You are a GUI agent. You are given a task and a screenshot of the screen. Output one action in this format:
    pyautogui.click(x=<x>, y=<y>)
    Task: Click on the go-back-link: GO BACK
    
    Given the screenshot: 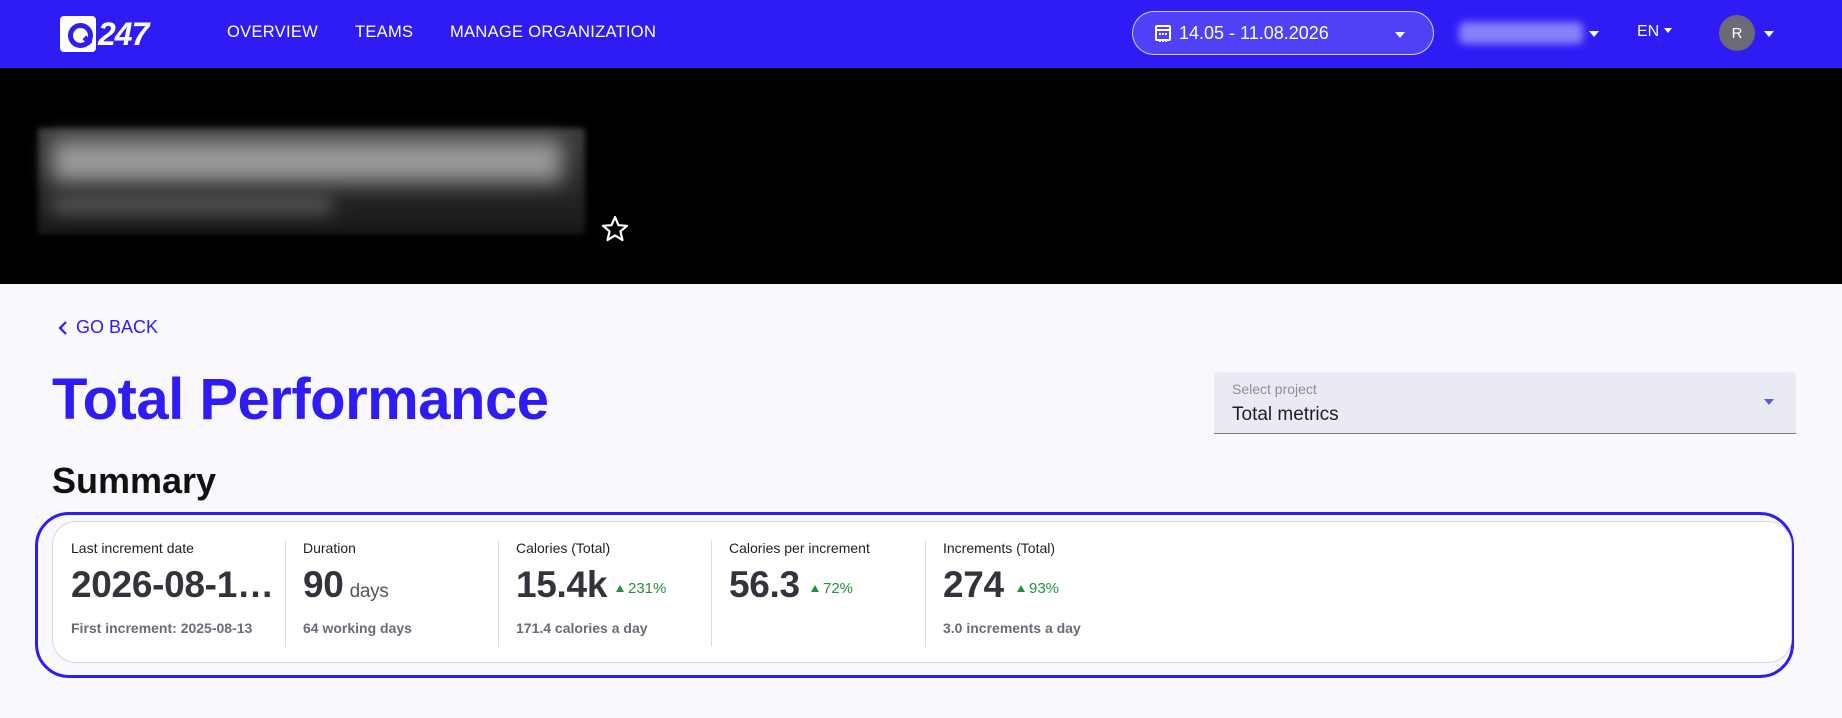 What is the action you would take?
    pyautogui.click(x=108, y=327)
    